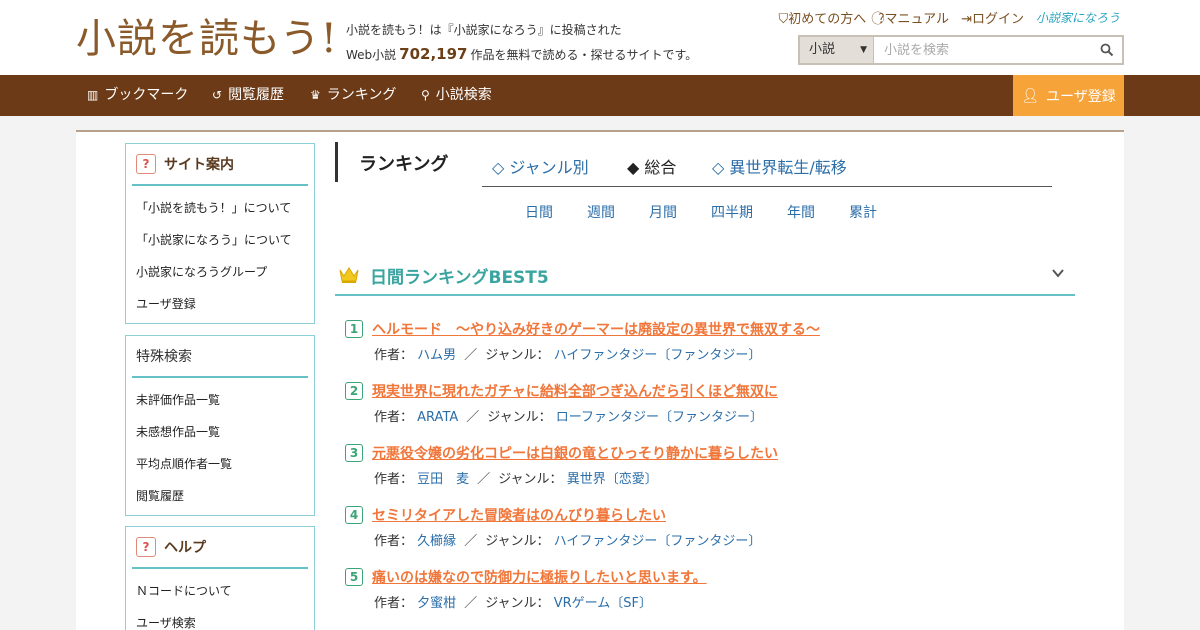 Image resolution: width=1200 pixels, height=630 pixels. I want to click on novel-title-link: セミリタイアした冒険者はのんびり暮らしたい, so click(519, 515).